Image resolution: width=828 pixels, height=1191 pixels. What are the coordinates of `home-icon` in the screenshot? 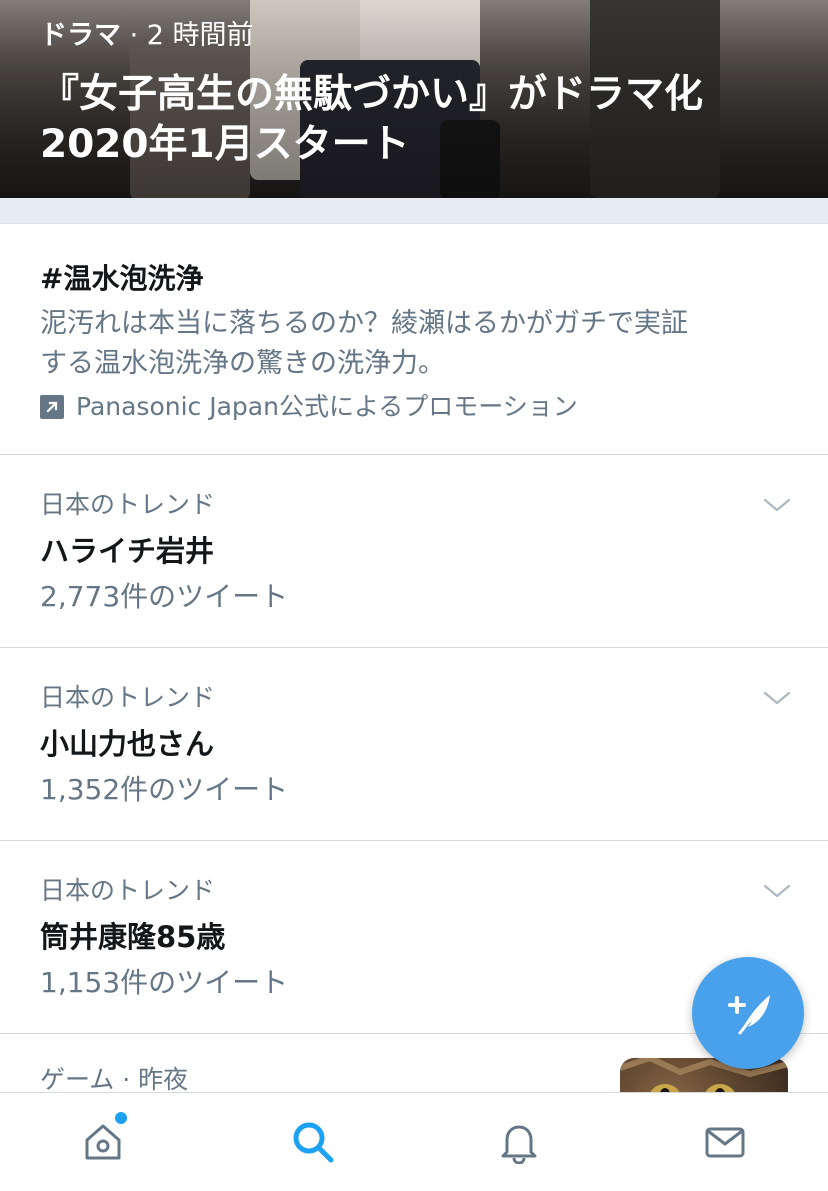 It's located at (103, 1142).